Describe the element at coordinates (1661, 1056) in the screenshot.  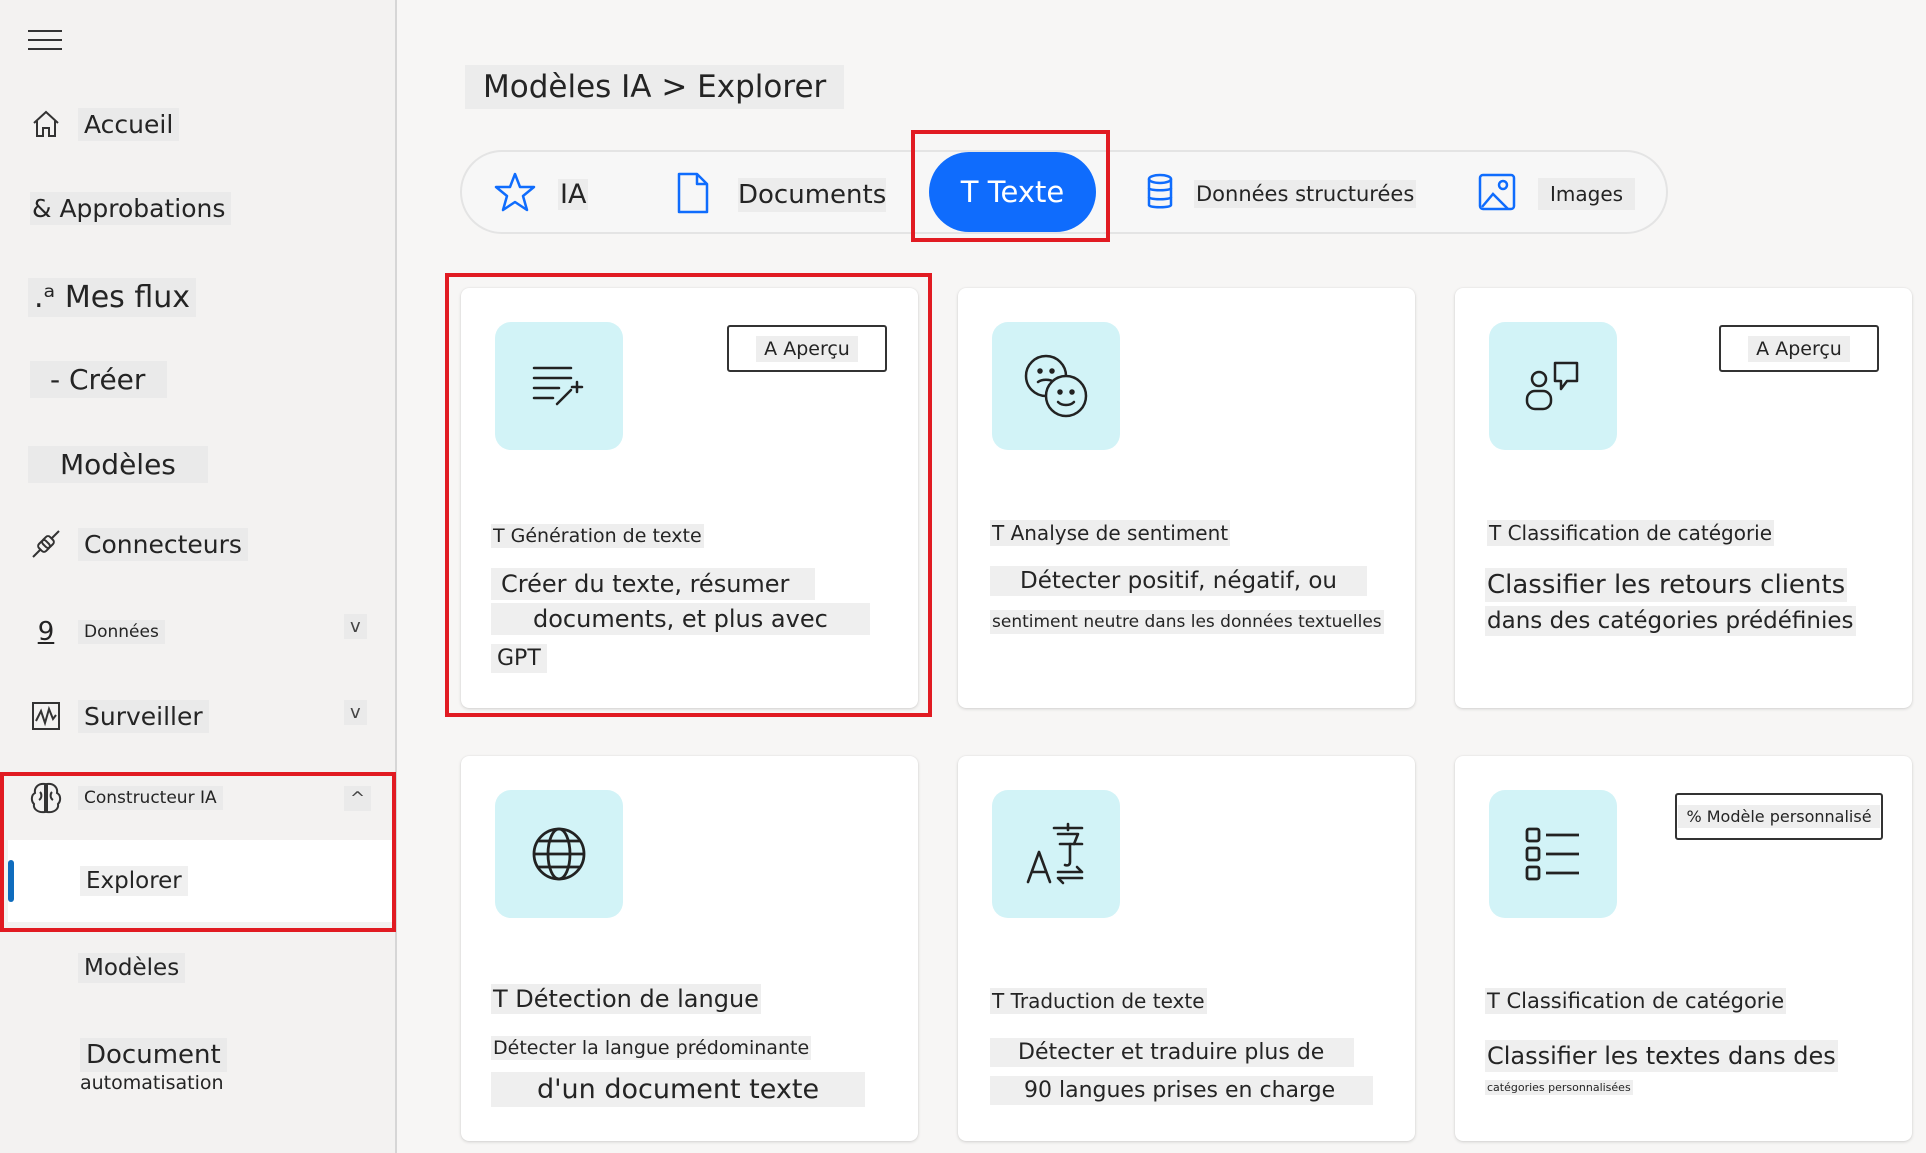
I see `card-description-line: Classifier les textes dans des` at that location.